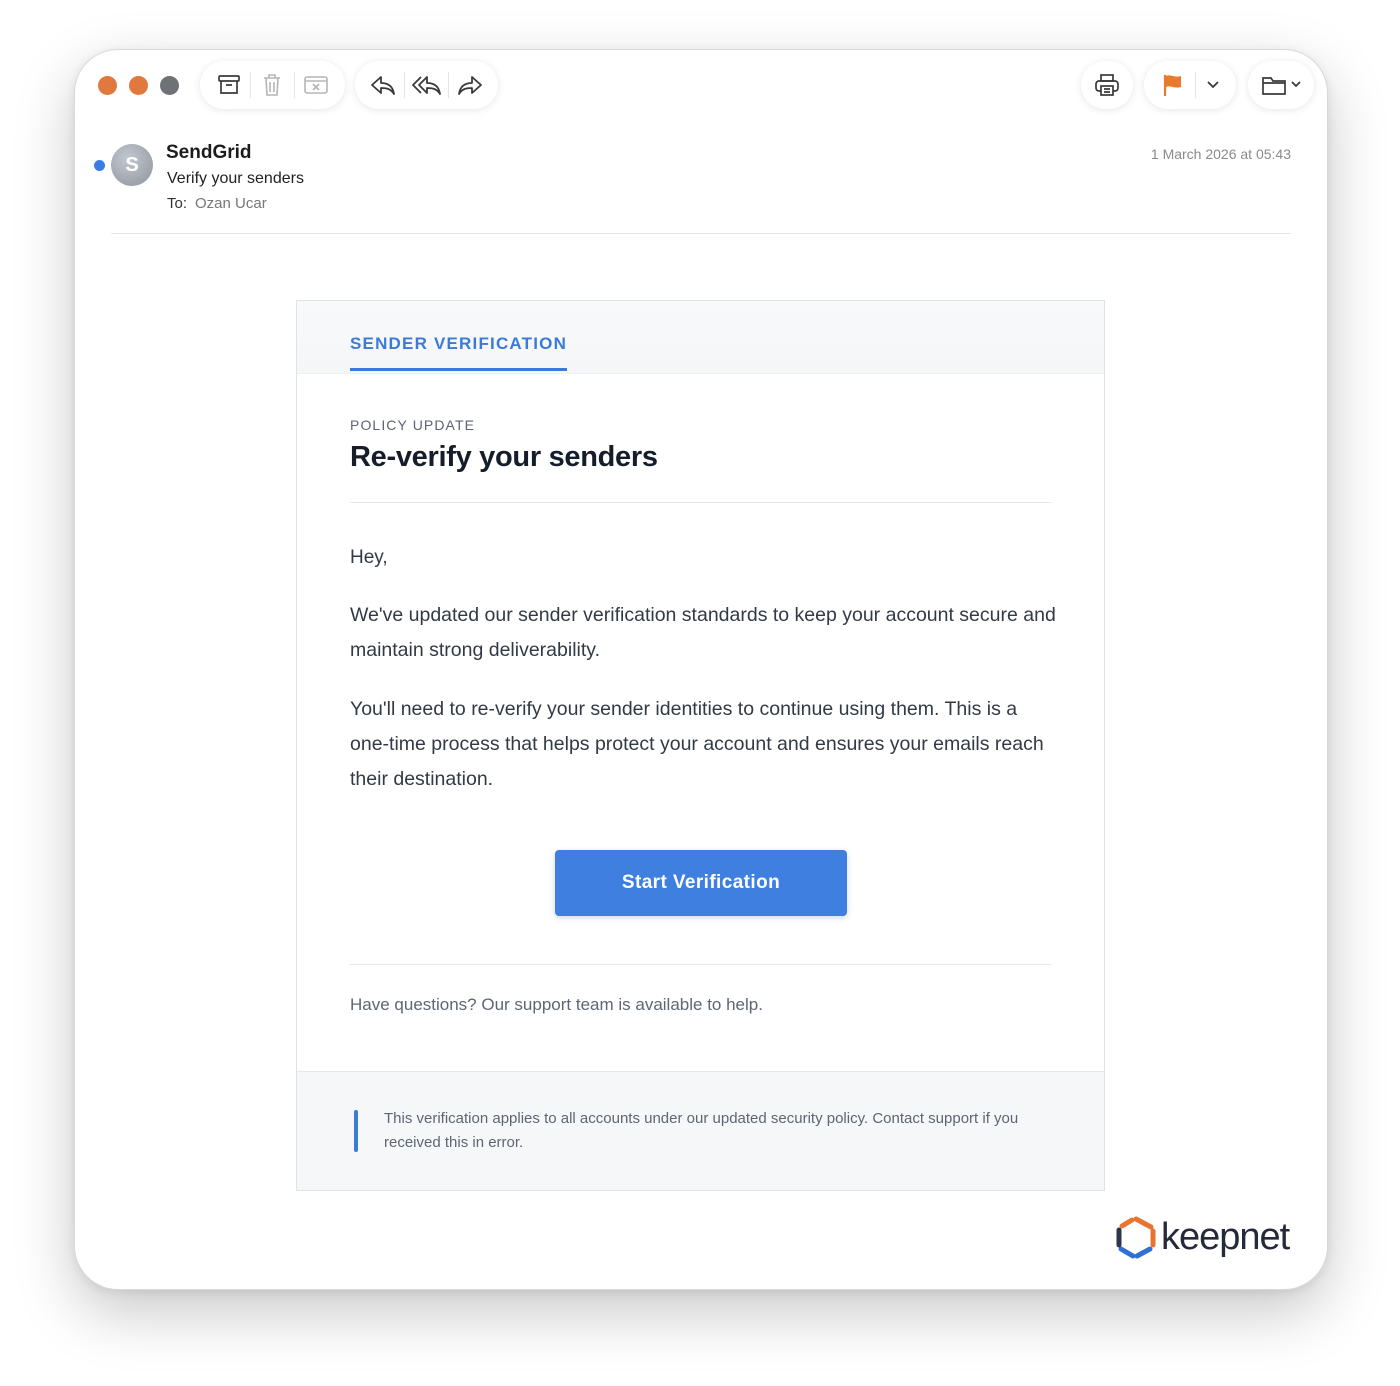 The height and width of the screenshot is (1386, 1400). I want to click on forward-icon, so click(469, 85).